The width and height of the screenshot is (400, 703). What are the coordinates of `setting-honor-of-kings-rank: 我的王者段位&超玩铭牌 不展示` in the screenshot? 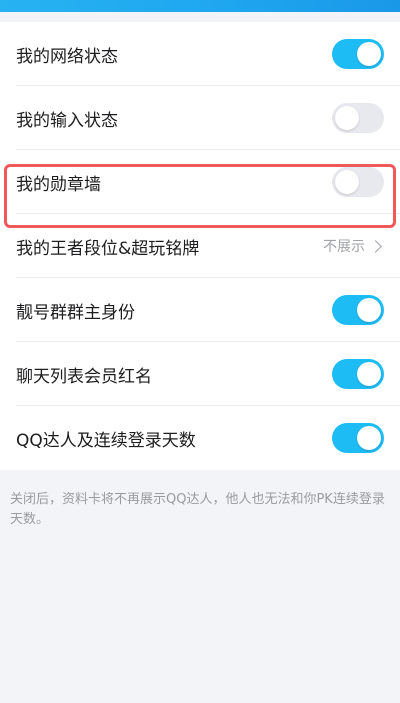 It's located at (200, 246).